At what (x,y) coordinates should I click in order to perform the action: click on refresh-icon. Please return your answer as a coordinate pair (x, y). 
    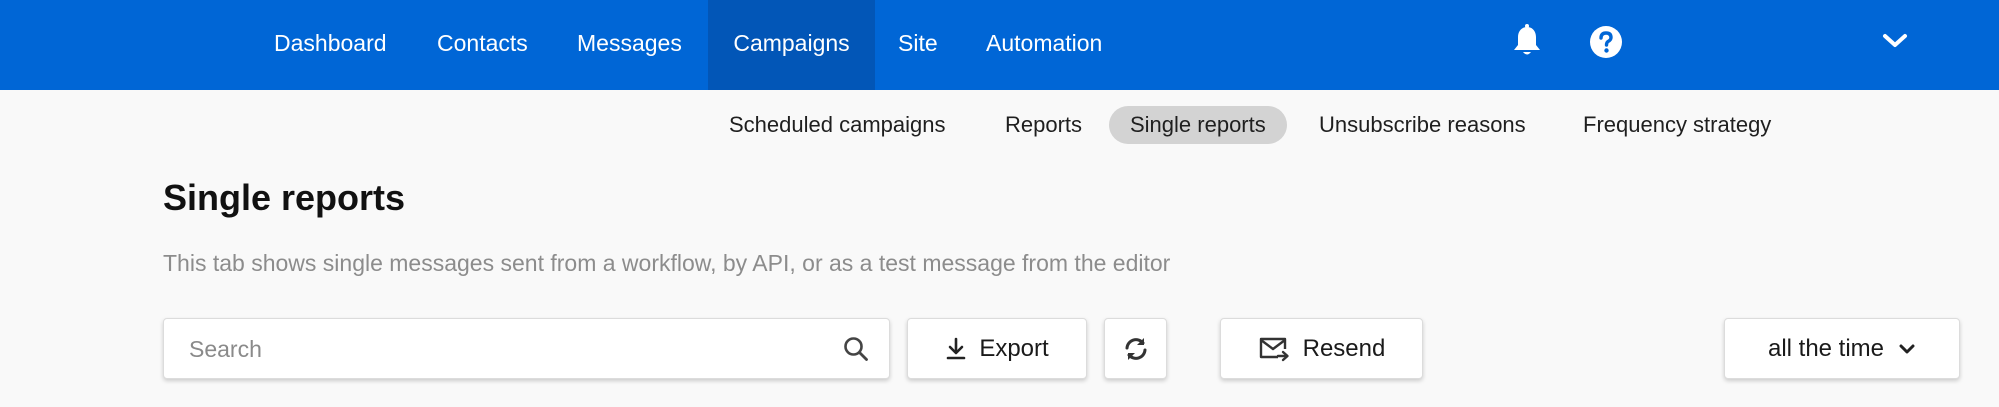
    Looking at the image, I should click on (1136, 349).